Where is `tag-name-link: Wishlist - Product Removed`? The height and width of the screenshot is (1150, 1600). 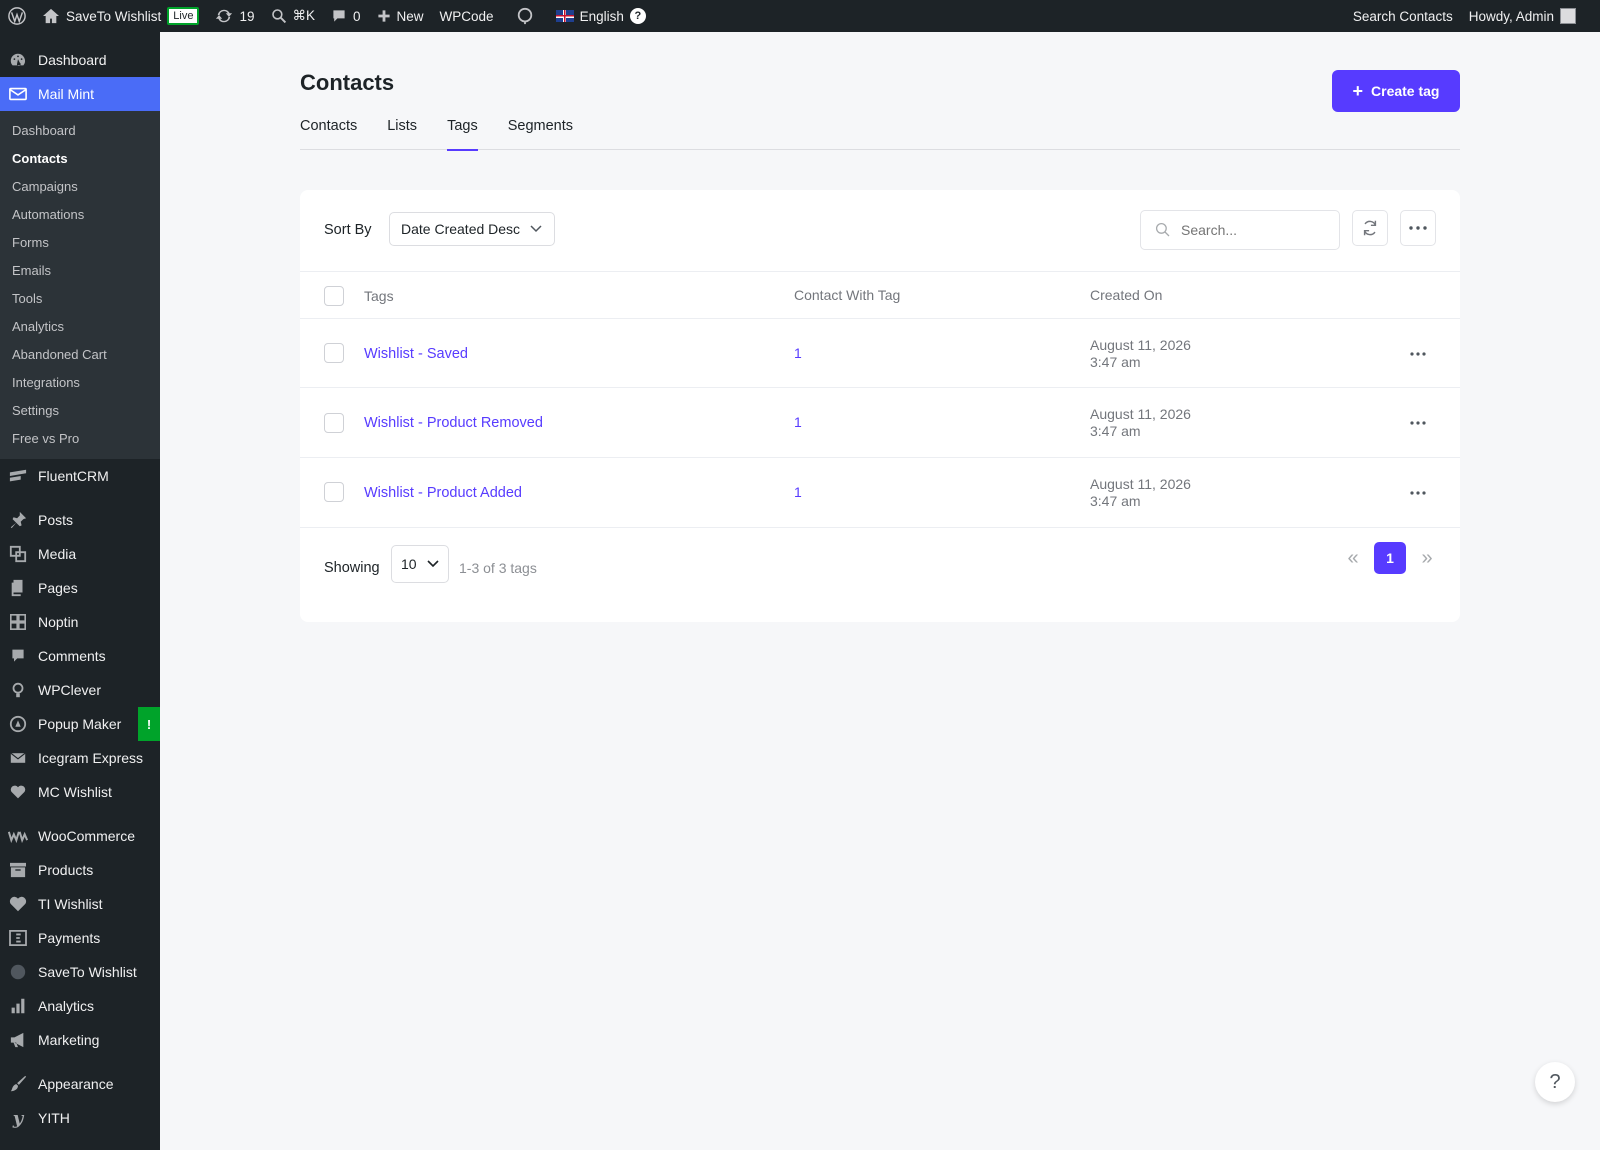
tag-name-link: Wishlist - Product Removed is located at coordinates (453, 423).